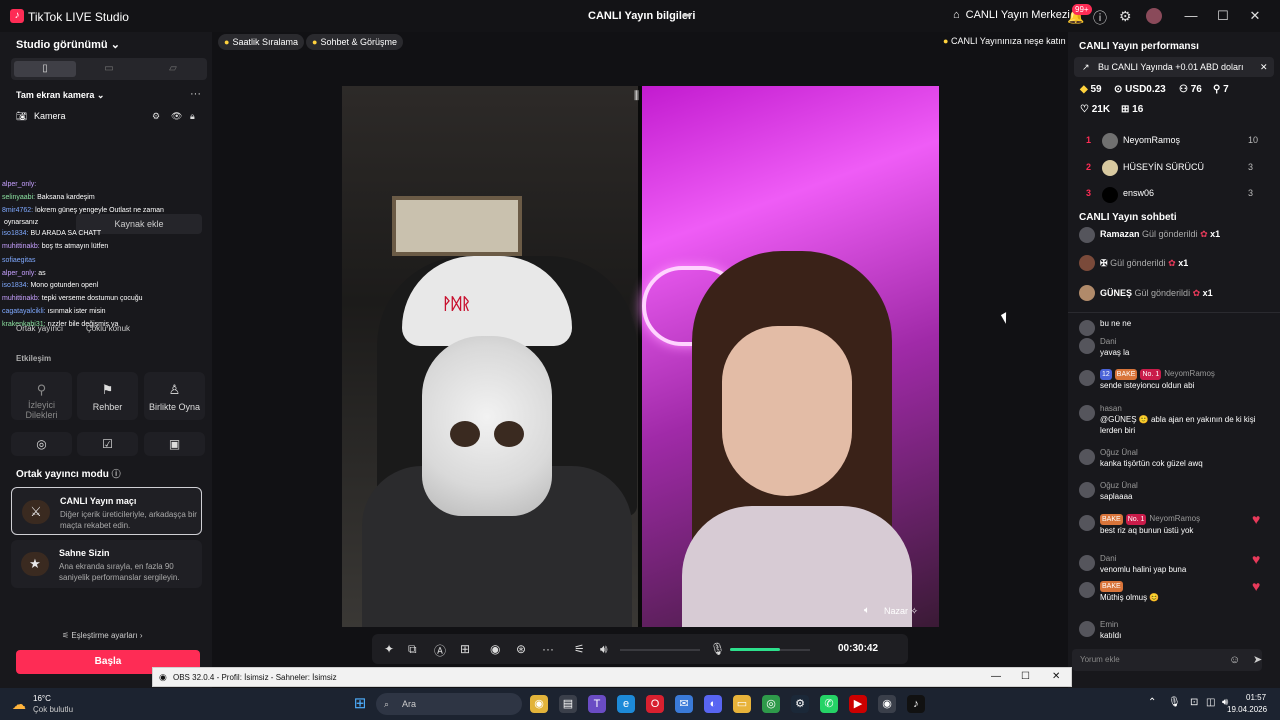 The image size is (1280, 720). Describe the element at coordinates (684, 704) in the screenshot. I see `mail-icon: ✉` at that location.